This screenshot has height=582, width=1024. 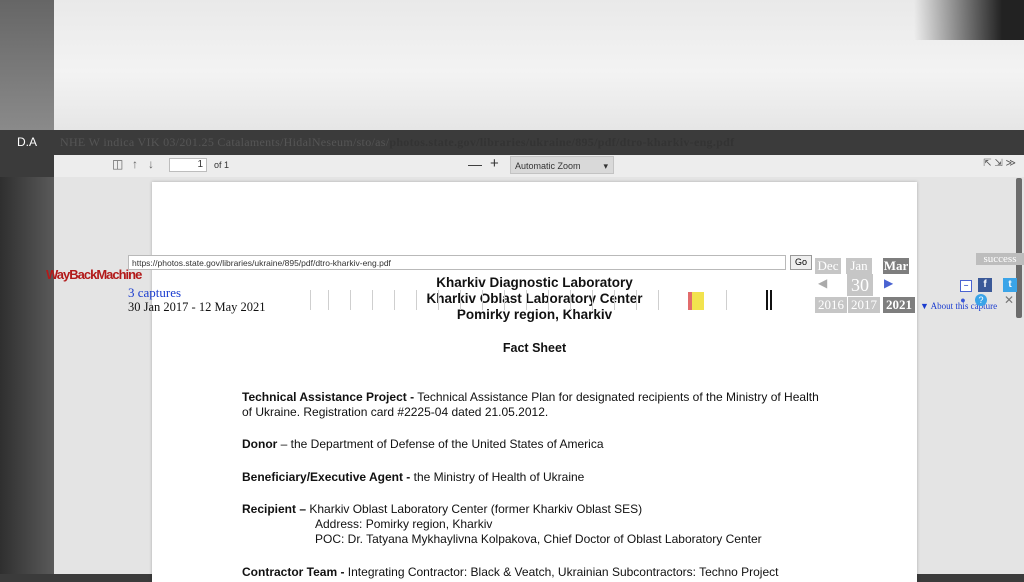 What do you see at coordinates (896, 266) in the screenshot?
I see `month-next: Mar` at bounding box center [896, 266].